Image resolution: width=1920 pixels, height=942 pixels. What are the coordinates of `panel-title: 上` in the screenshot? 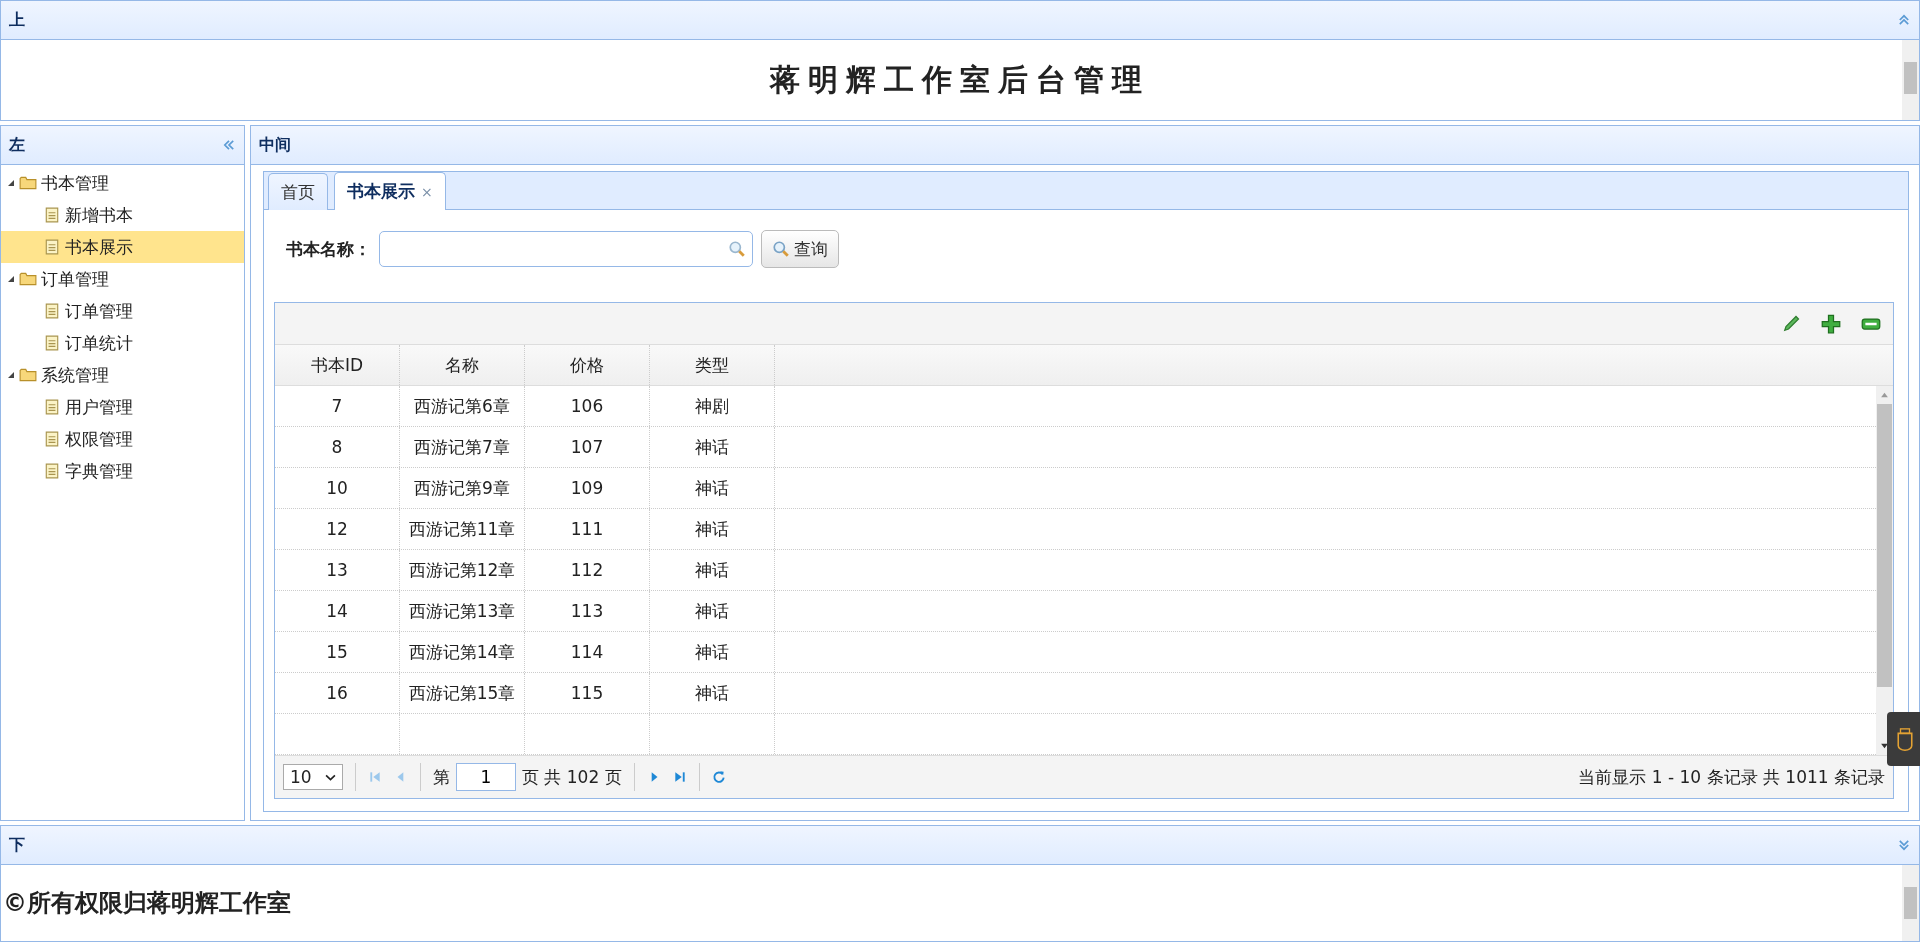 It's located at (17, 20).